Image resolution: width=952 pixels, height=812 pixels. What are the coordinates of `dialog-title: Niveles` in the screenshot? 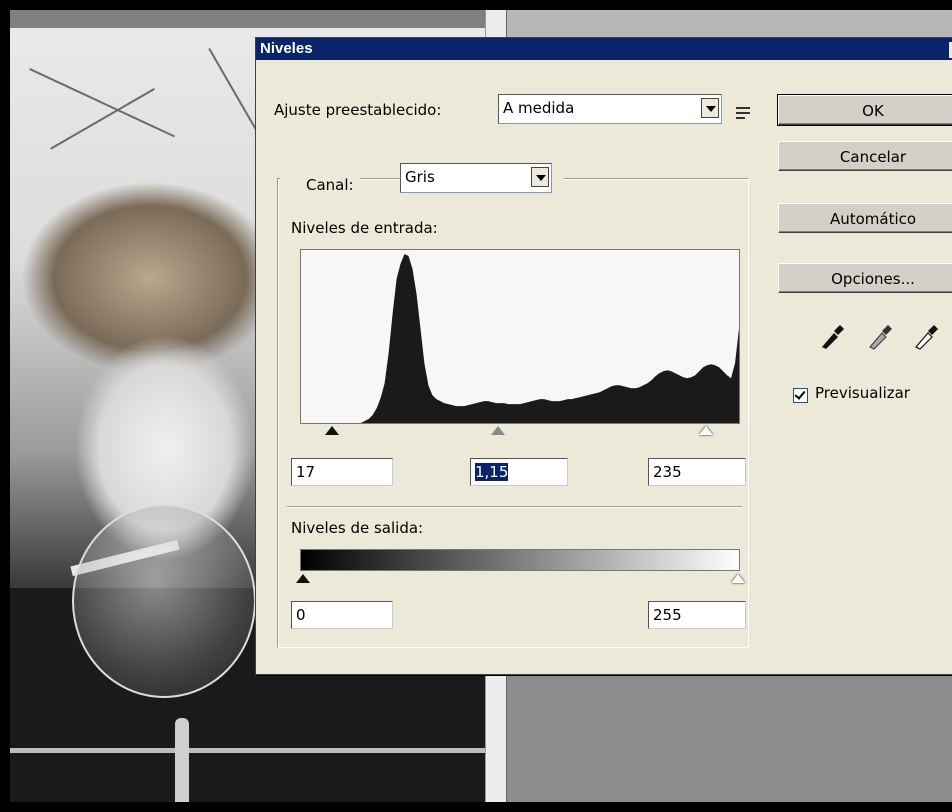 It's located at (604, 49).